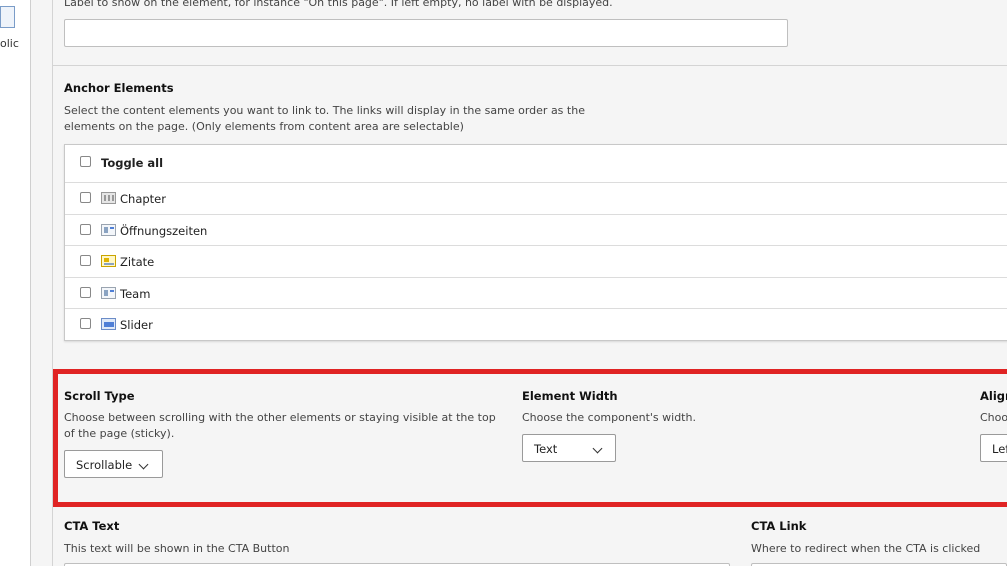 The width and height of the screenshot is (1007, 566). What do you see at coordinates (164, 230) in the screenshot?
I see `item-label: Öffnungszeiten` at bounding box center [164, 230].